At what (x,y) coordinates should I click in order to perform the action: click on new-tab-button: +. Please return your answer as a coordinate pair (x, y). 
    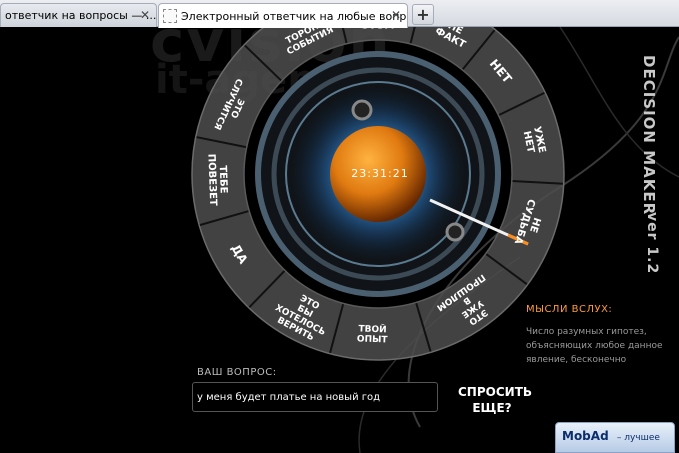
    Looking at the image, I should click on (423, 14).